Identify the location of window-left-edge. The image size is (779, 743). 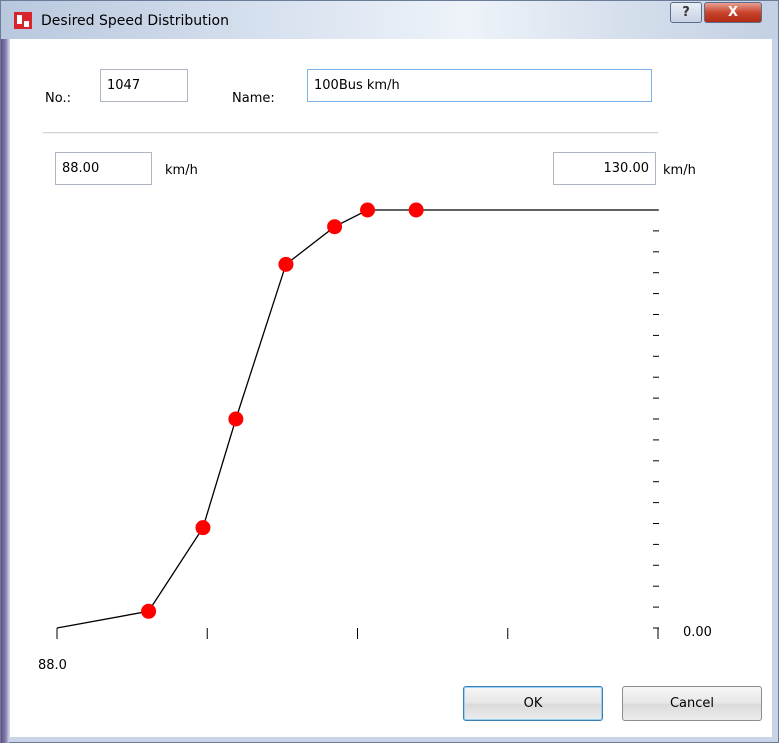
(5, 391).